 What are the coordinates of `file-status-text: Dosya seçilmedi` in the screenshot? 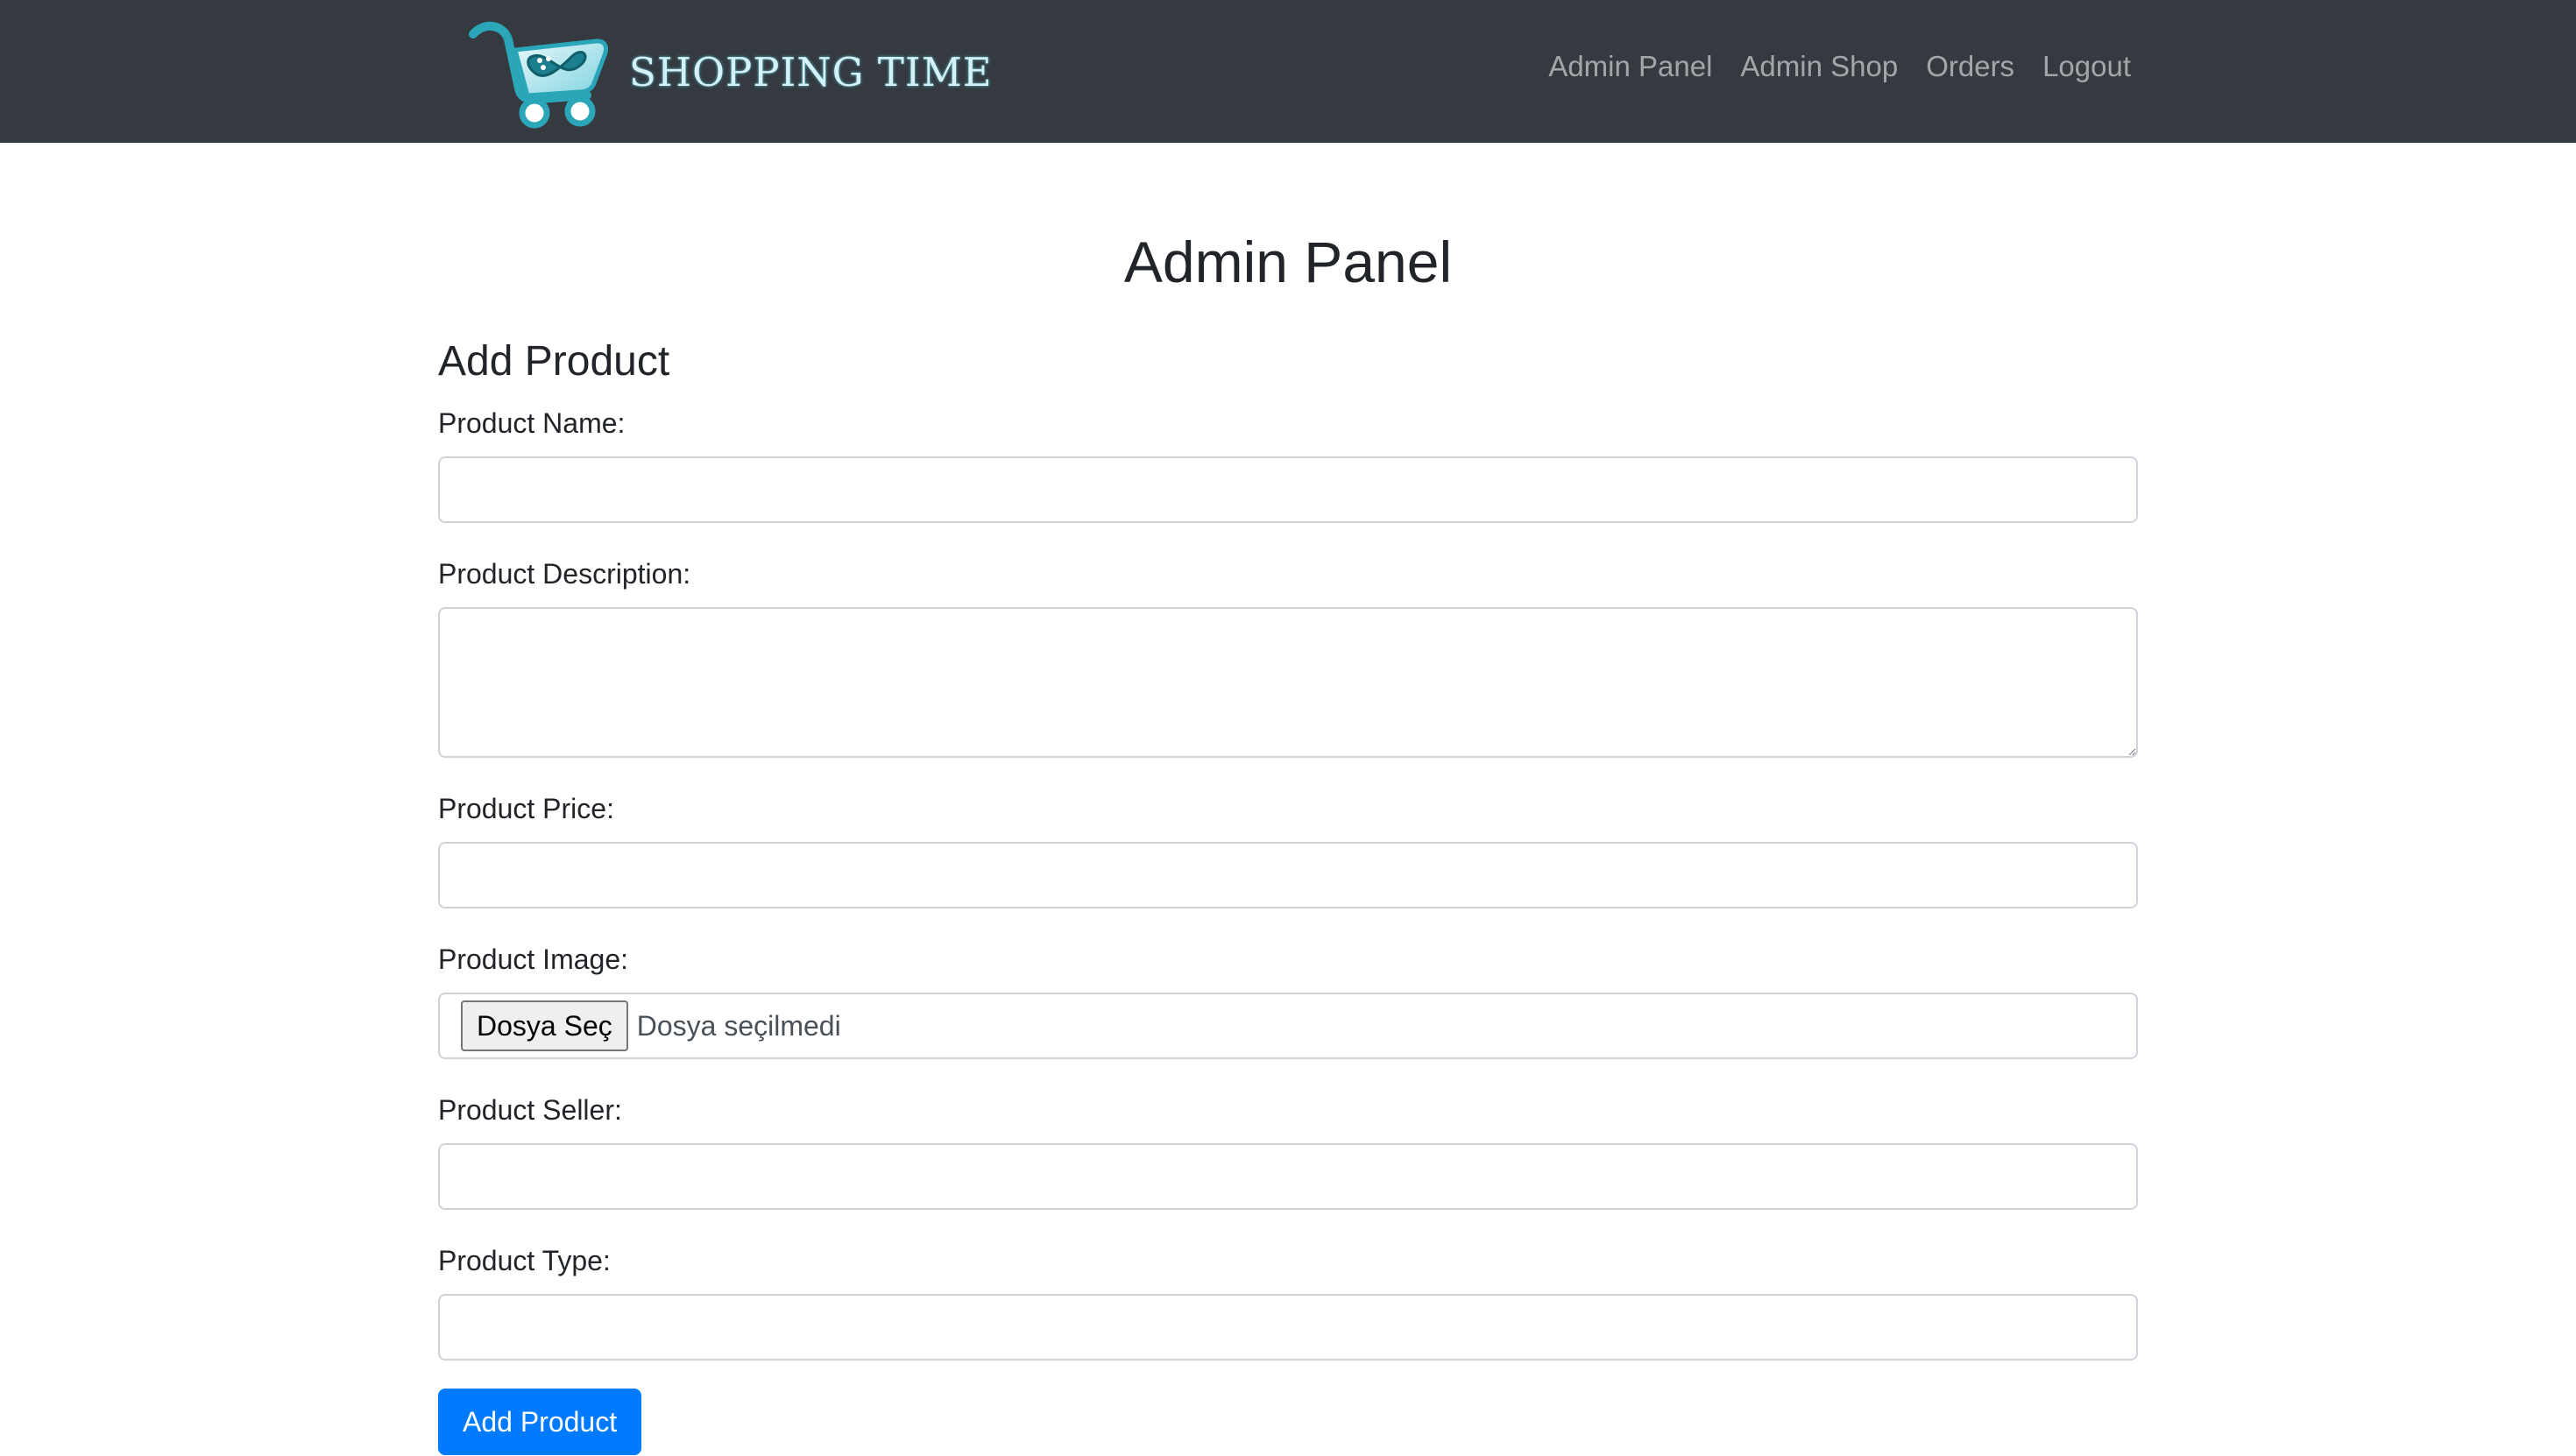 It's located at (738, 1025).